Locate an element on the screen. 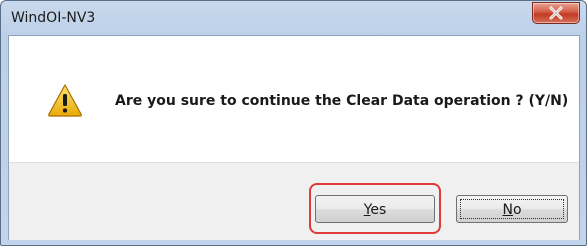  focus-rectangle is located at coordinates (512, 209).